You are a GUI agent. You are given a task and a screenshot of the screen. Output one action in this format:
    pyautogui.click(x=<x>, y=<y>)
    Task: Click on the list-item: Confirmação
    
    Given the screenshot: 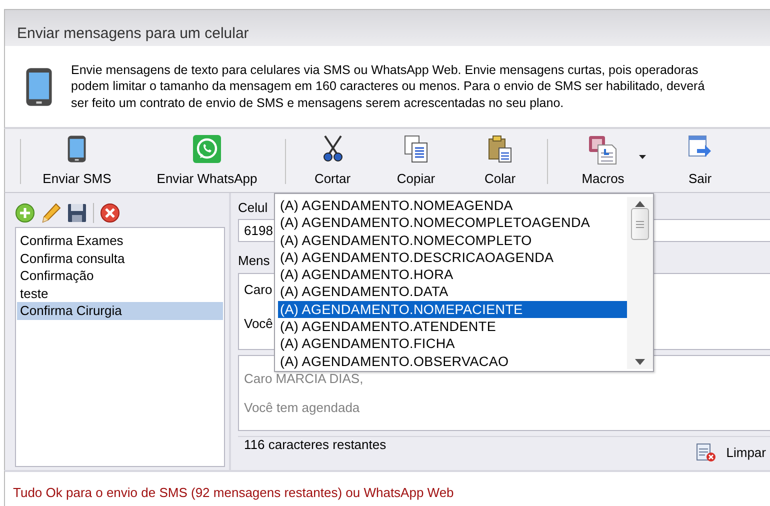 What is the action you would take?
    pyautogui.click(x=120, y=275)
    